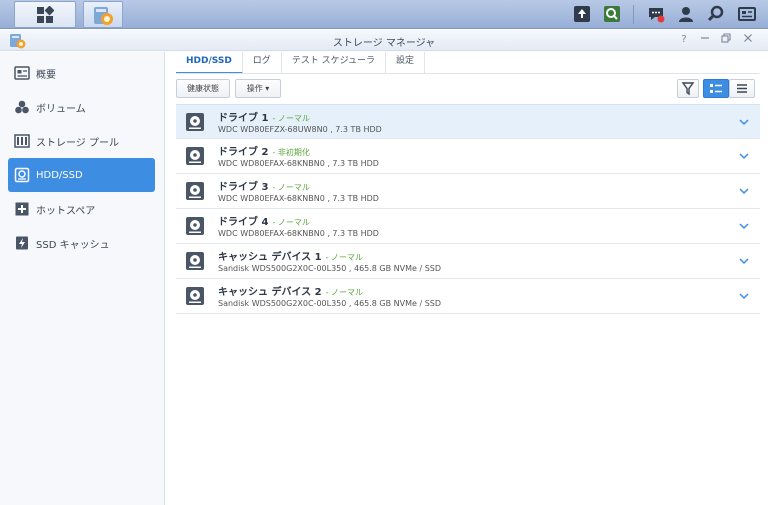 Image resolution: width=768 pixels, height=505 pixels. What do you see at coordinates (81, 73) in the screenshot?
I see `sidebar-item-overview: 概要` at bounding box center [81, 73].